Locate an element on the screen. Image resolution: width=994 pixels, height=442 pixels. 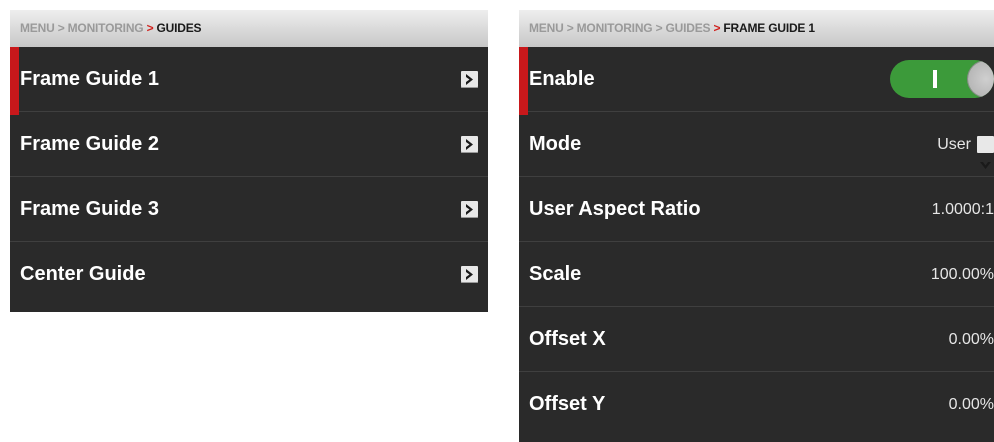
setting-row-enable: Enable is located at coordinates (756, 81).